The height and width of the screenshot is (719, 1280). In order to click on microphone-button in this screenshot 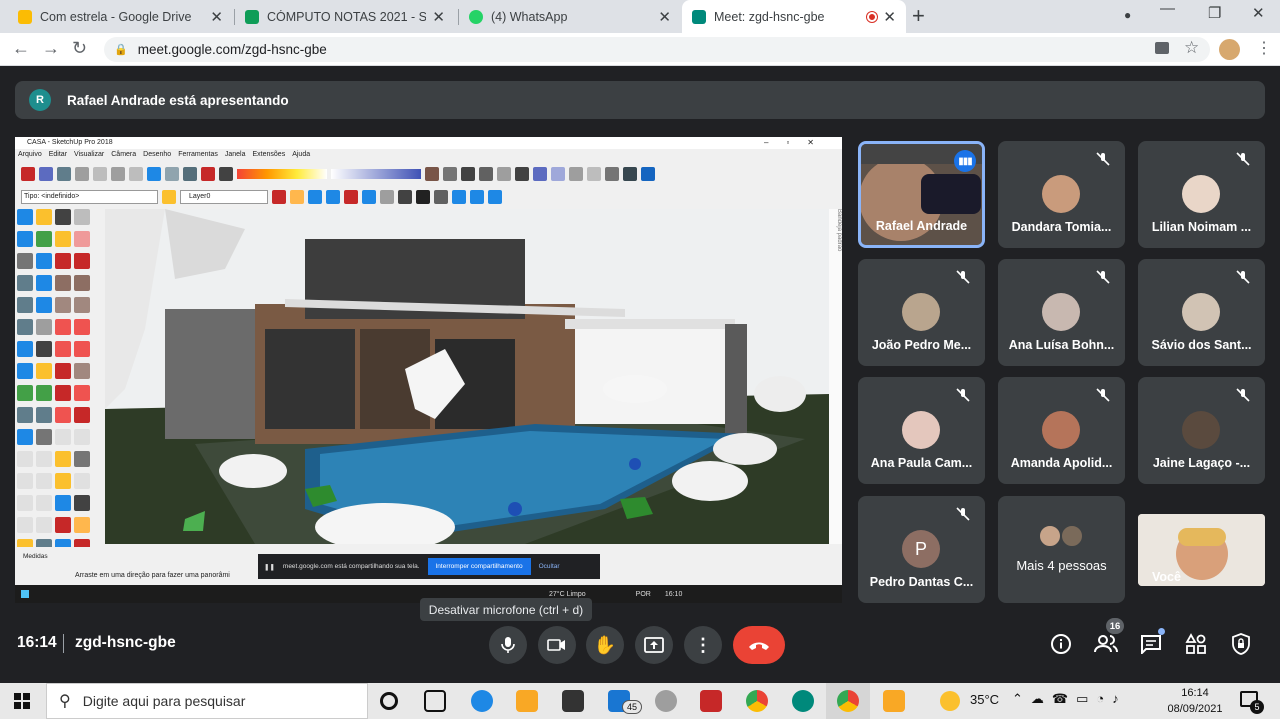, I will do `click(508, 645)`.